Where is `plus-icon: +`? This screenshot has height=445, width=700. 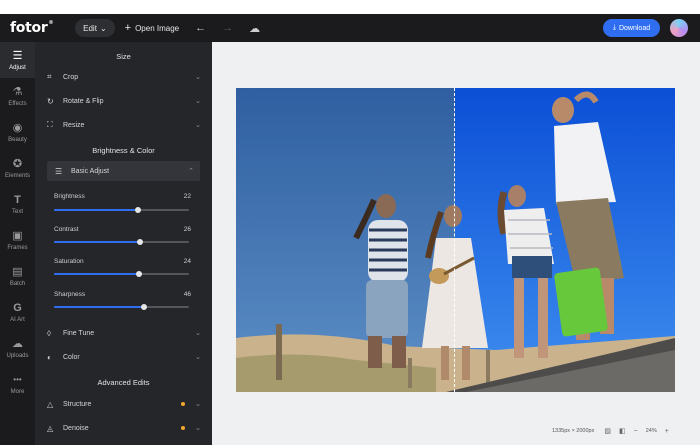 plus-icon: + is located at coordinates (128, 28).